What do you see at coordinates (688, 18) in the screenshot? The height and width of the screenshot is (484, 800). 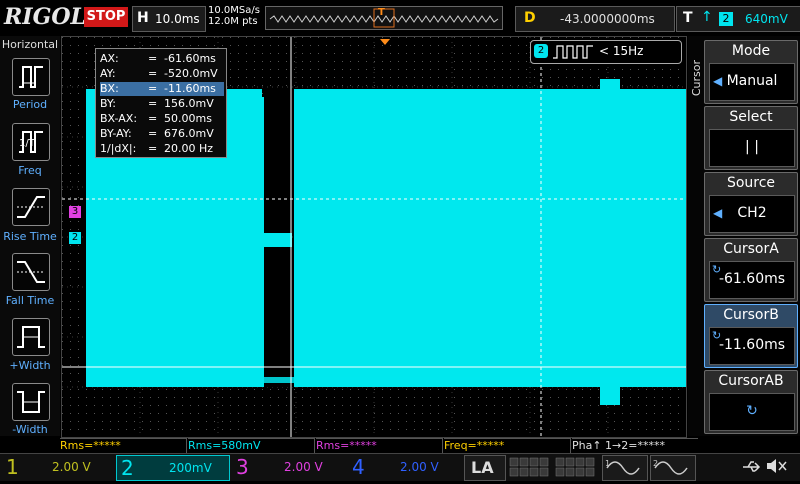 I see `trigger-label: T` at bounding box center [688, 18].